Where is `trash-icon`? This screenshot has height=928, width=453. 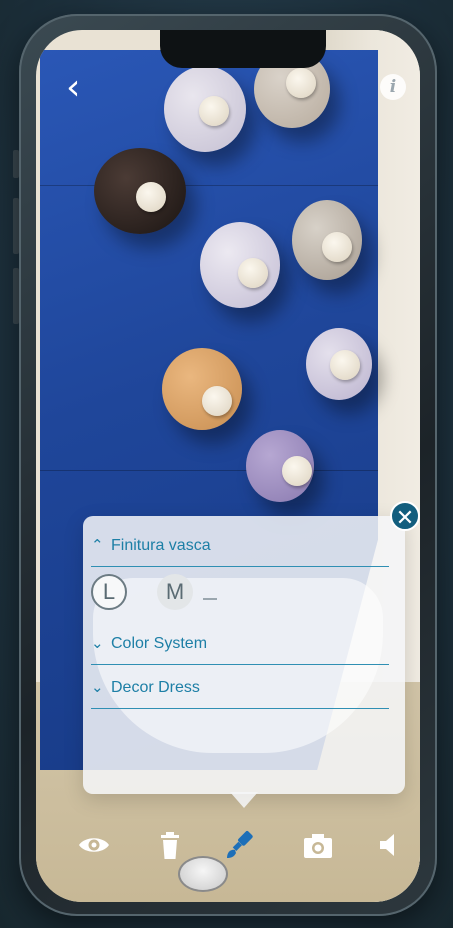 trash-icon is located at coordinates (170, 845).